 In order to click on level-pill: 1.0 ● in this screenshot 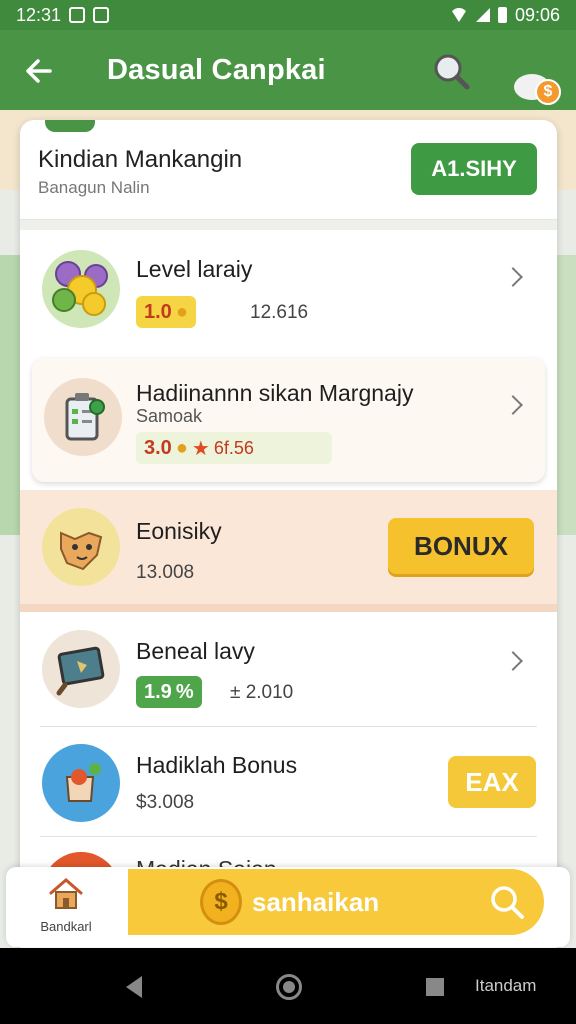, I will do `click(166, 312)`.